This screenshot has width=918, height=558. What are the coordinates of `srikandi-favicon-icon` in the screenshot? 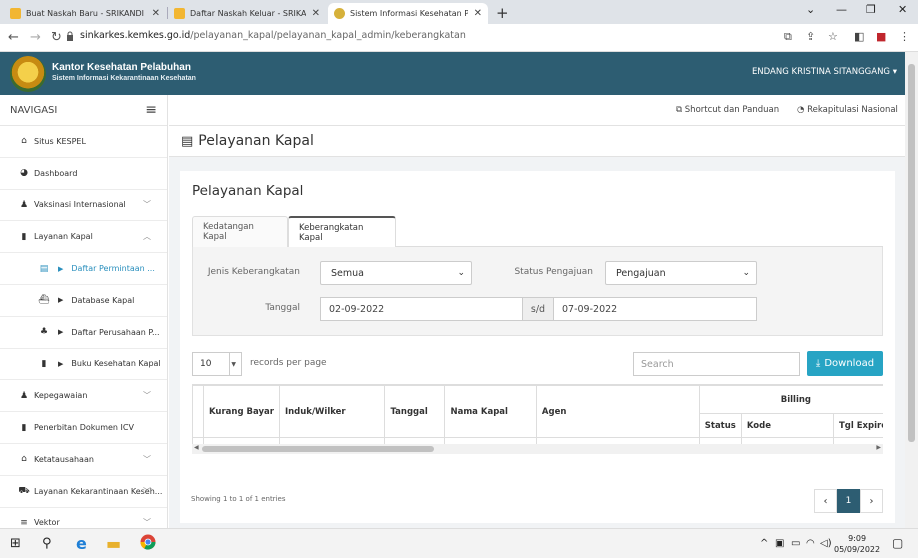 It's located at (15, 13).